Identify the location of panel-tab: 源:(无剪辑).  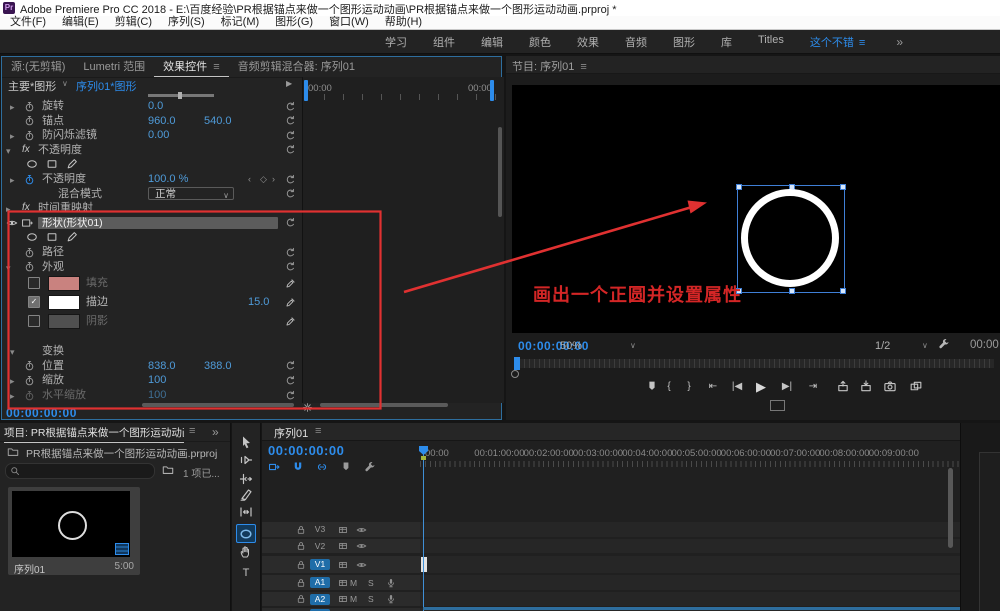
(38, 67).